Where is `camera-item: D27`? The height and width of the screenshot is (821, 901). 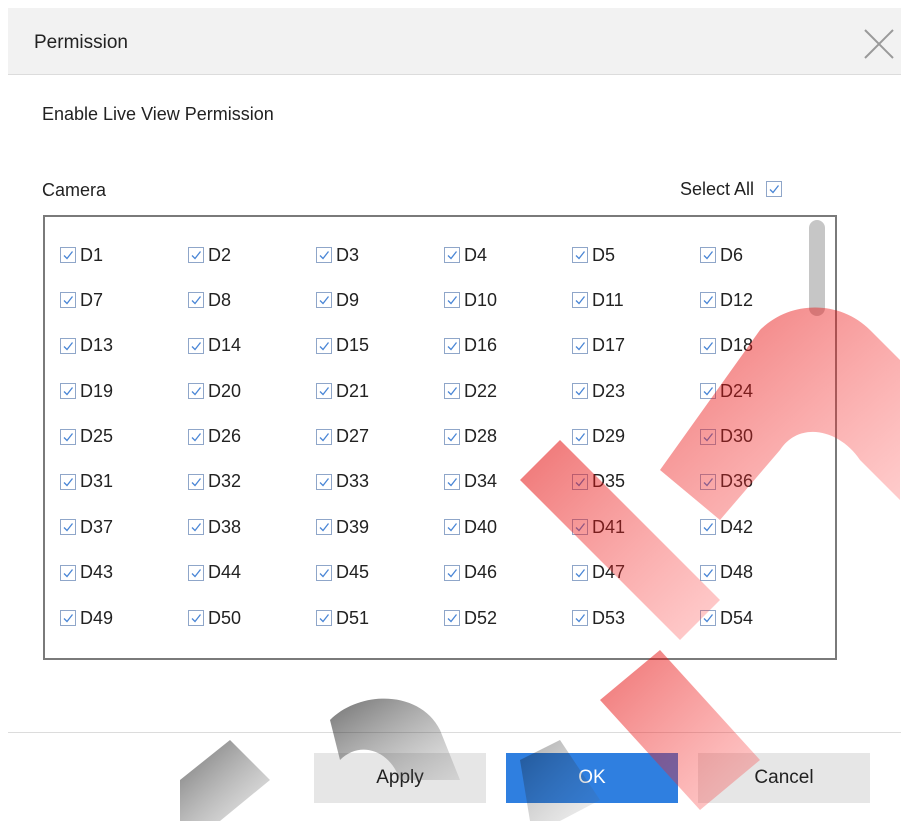
camera-item: D27 is located at coordinates (380, 436).